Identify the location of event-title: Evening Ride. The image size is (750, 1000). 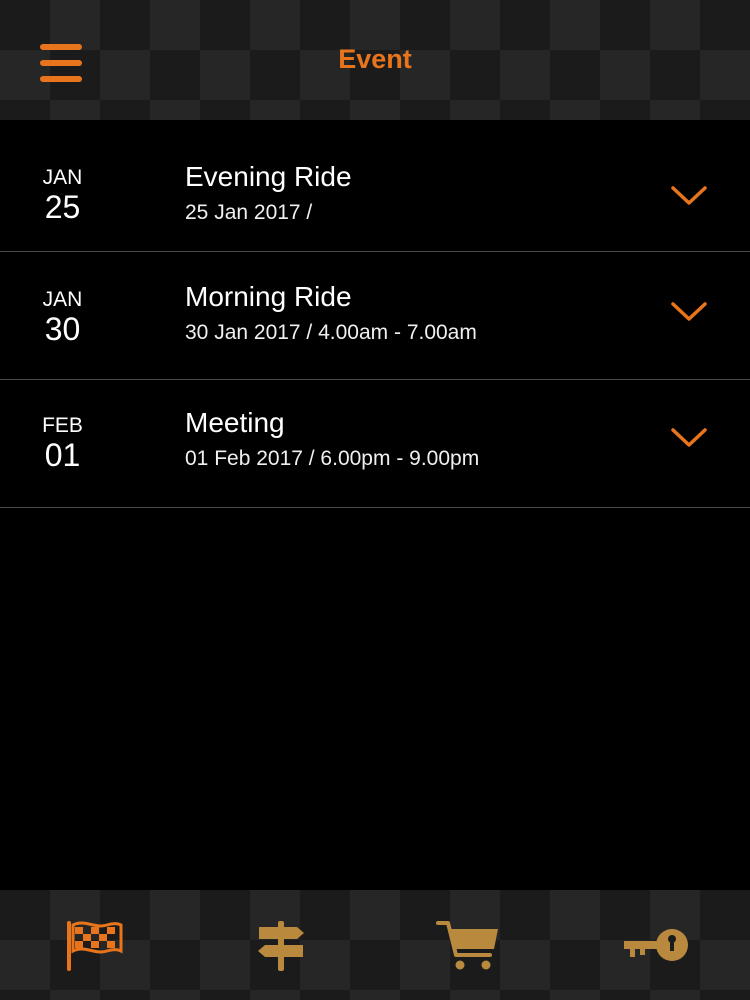
(268, 176).